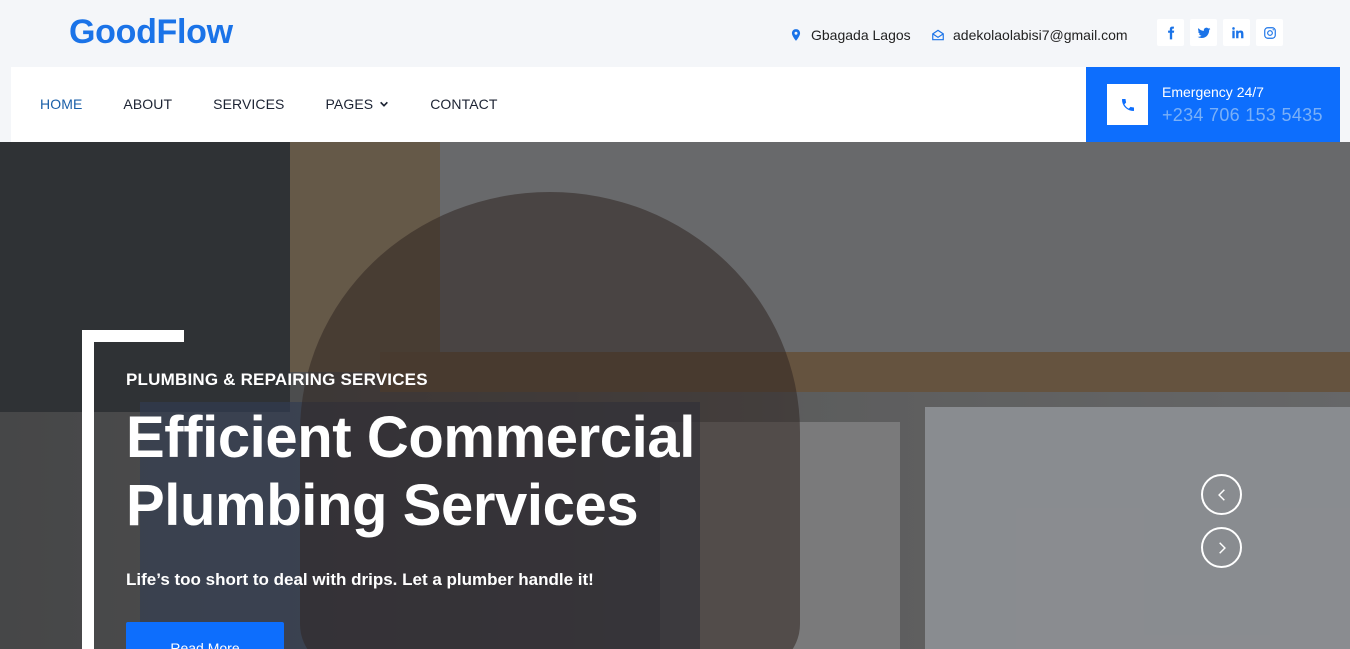 This screenshot has width=1350, height=649. I want to click on envelope-open-icon, so click(938, 35).